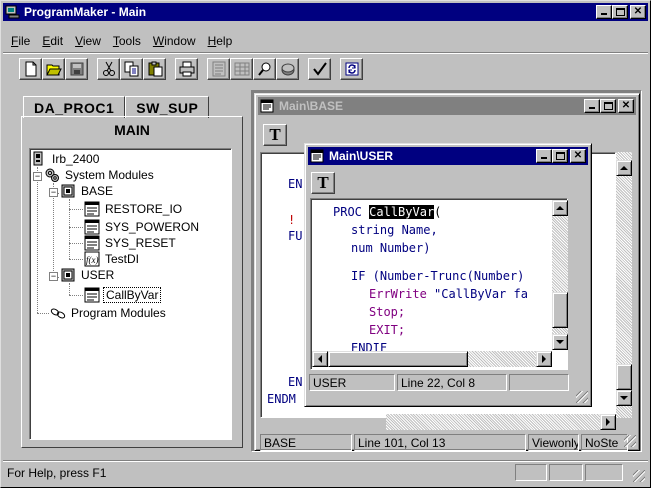  What do you see at coordinates (620, 12) in the screenshot?
I see `maximize-button` at bounding box center [620, 12].